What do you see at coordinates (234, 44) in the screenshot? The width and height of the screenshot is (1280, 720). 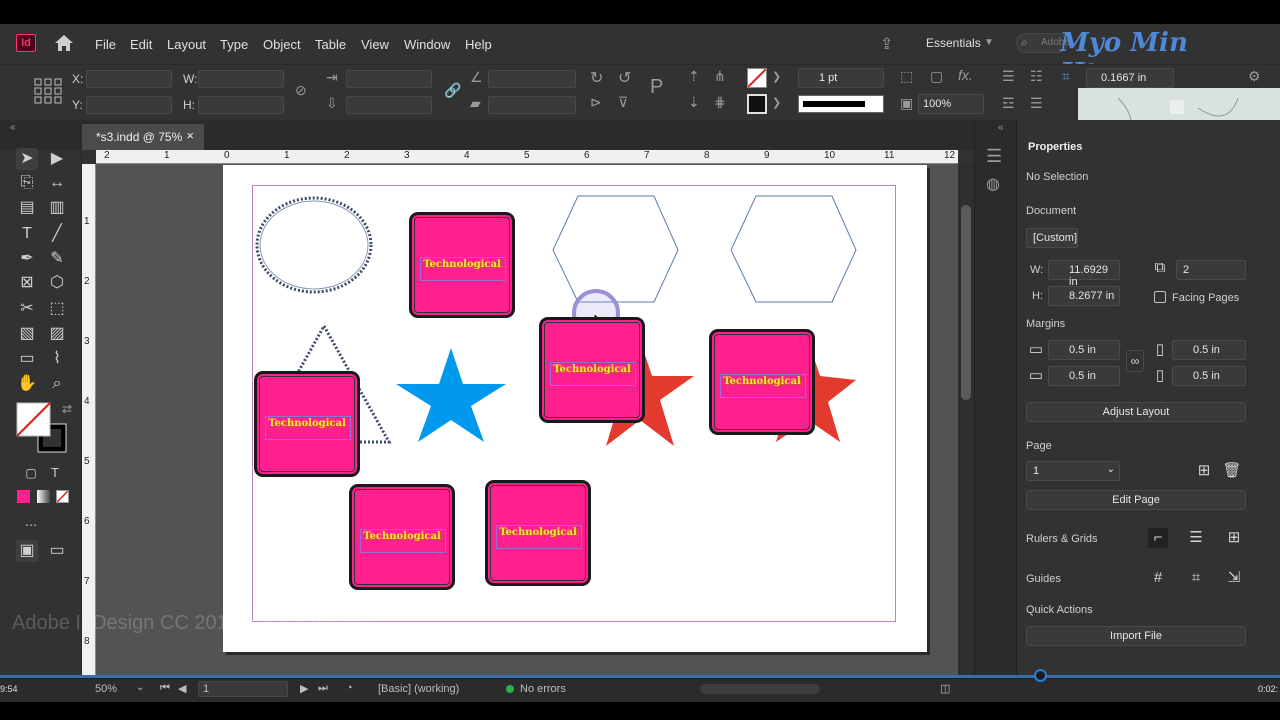 I see `menu-type: Type` at bounding box center [234, 44].